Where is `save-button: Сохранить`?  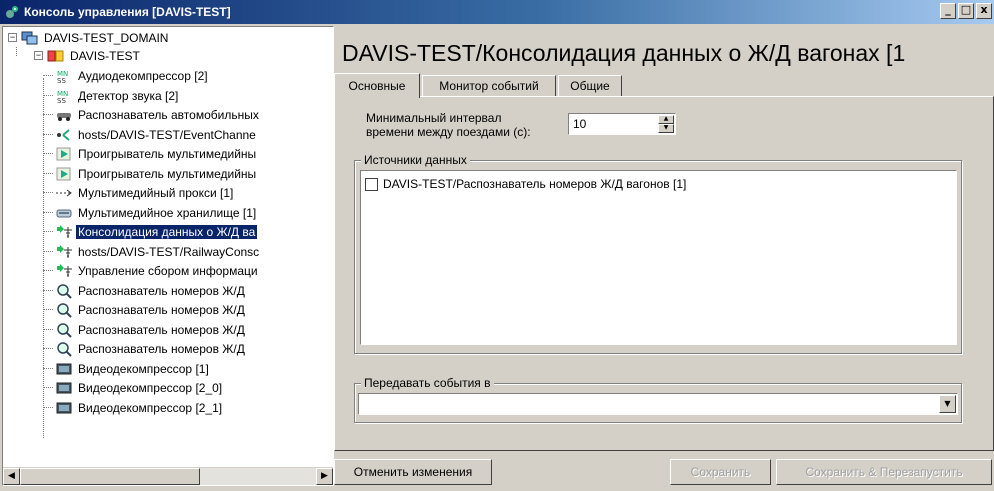 save-button: Сохранить is located at coordinates (720, 472).